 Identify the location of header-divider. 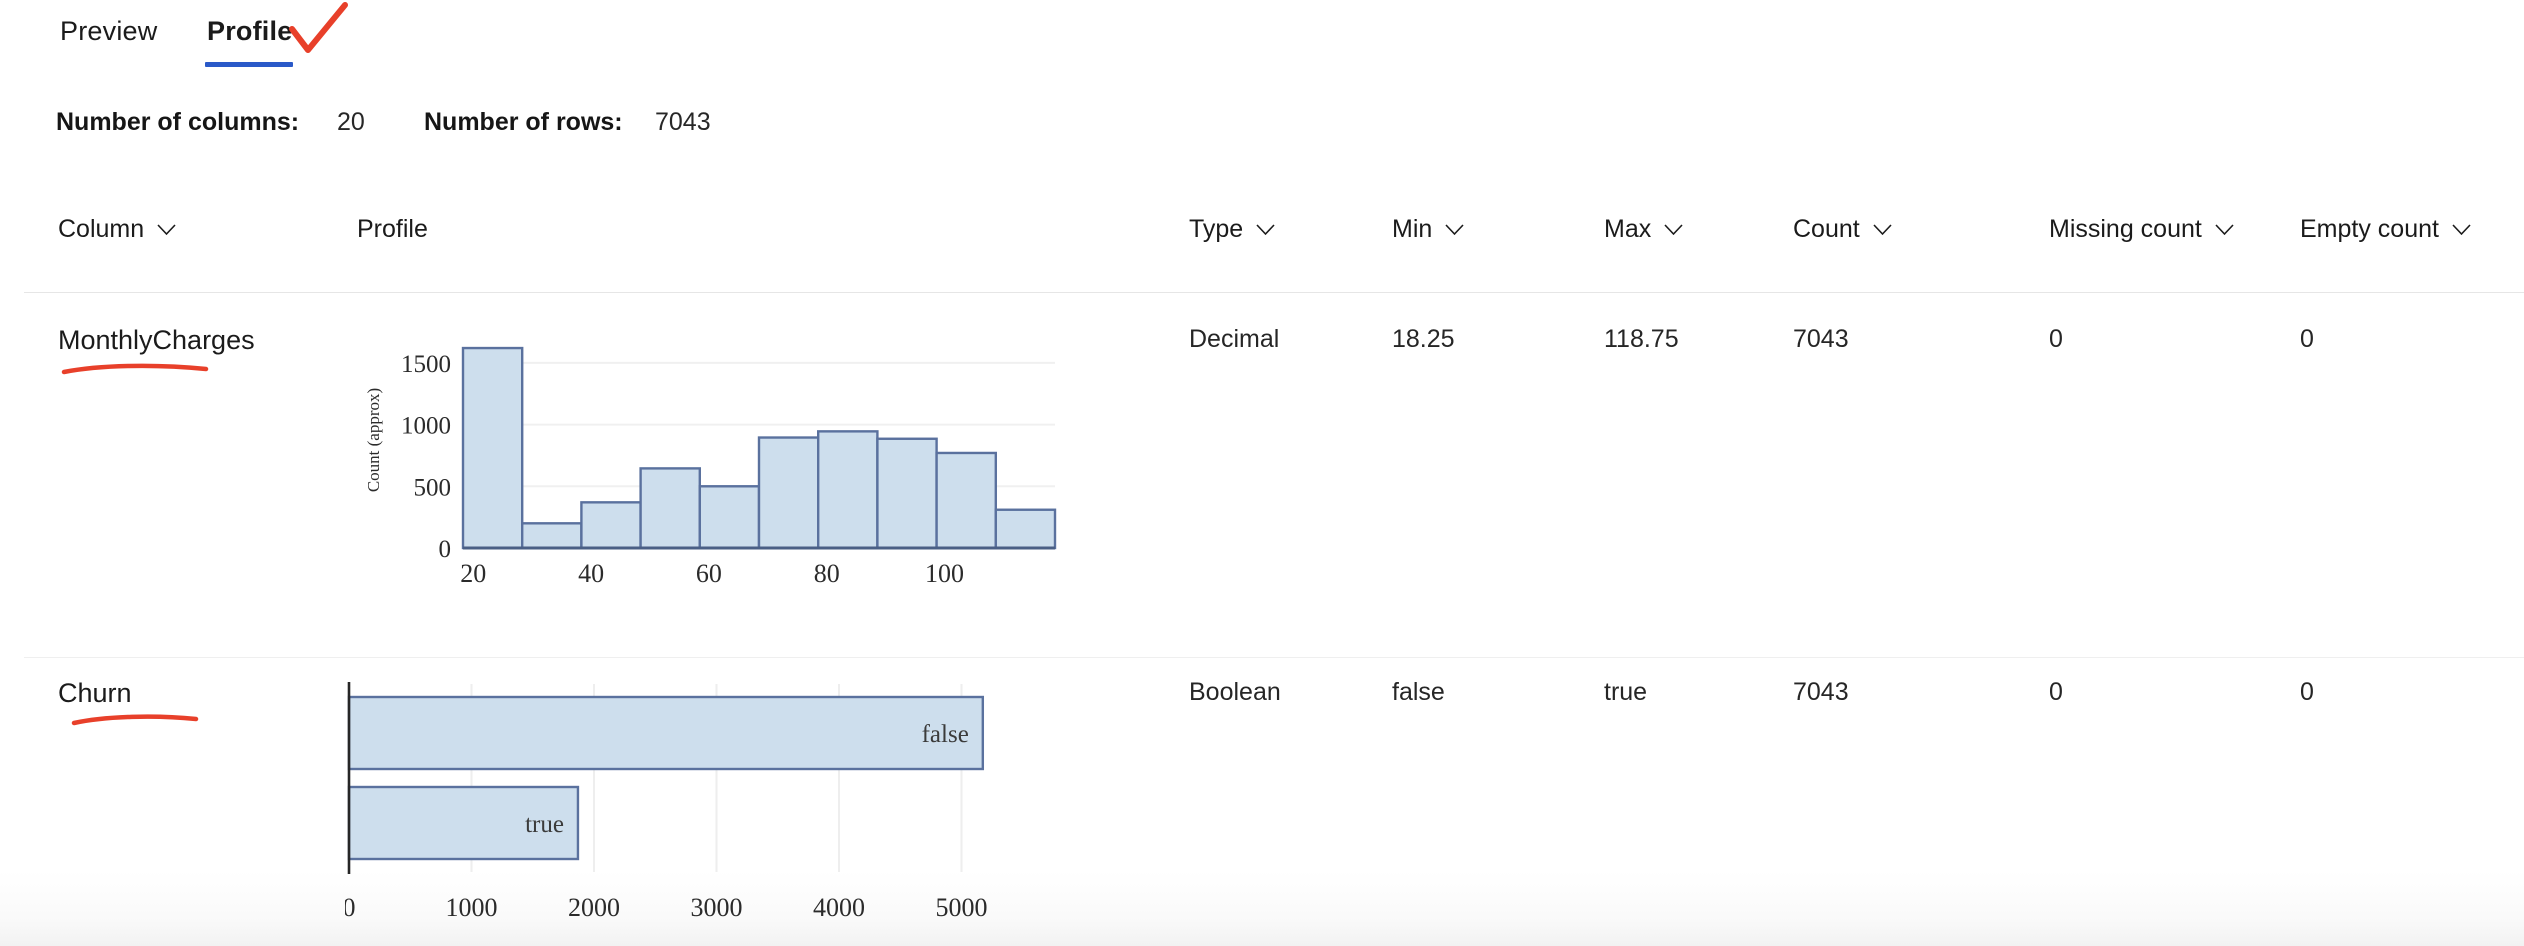
(1274, 292).